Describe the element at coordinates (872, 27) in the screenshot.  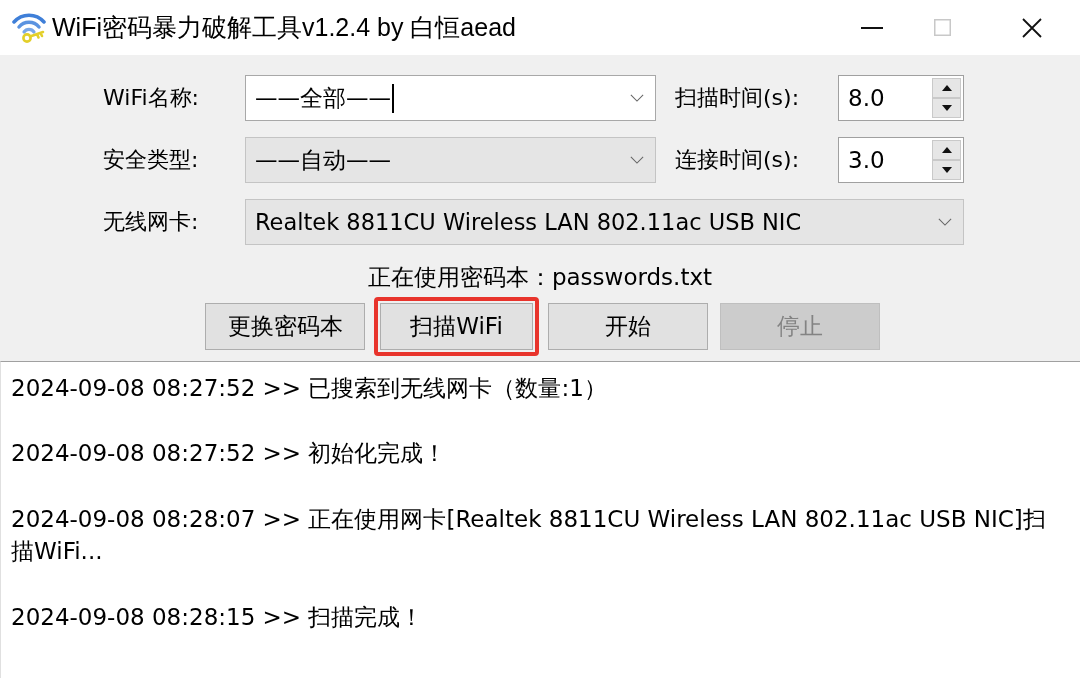
I see `minimize-icon` at that location.